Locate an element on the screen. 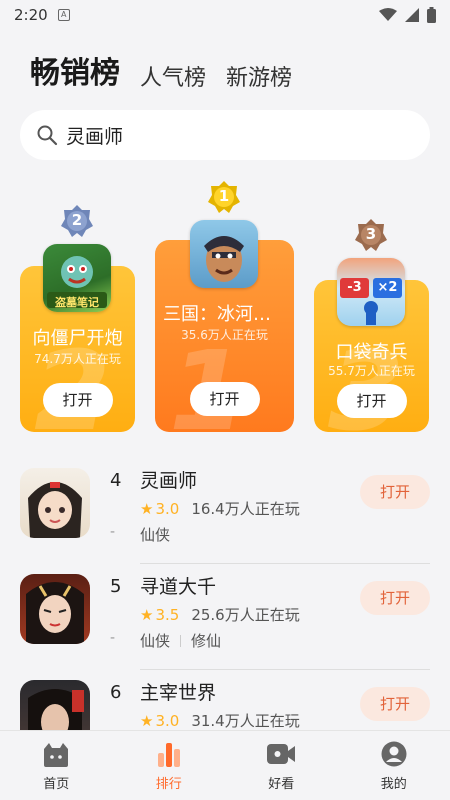 The height and width of the screenshot is (800, 450). tag-separator is located at coordinates (181, 640).